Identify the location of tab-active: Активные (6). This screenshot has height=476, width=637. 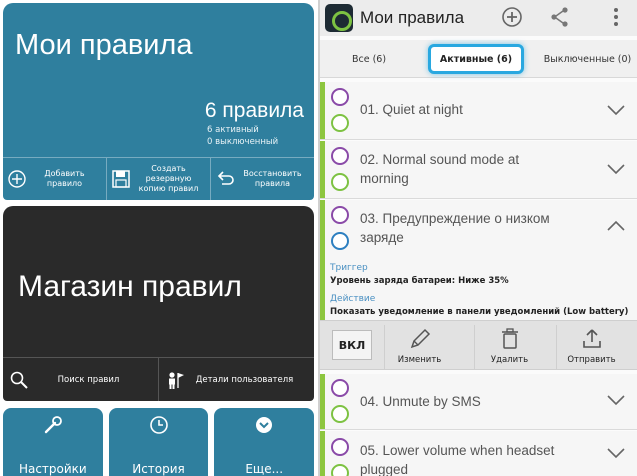
(476, 59).